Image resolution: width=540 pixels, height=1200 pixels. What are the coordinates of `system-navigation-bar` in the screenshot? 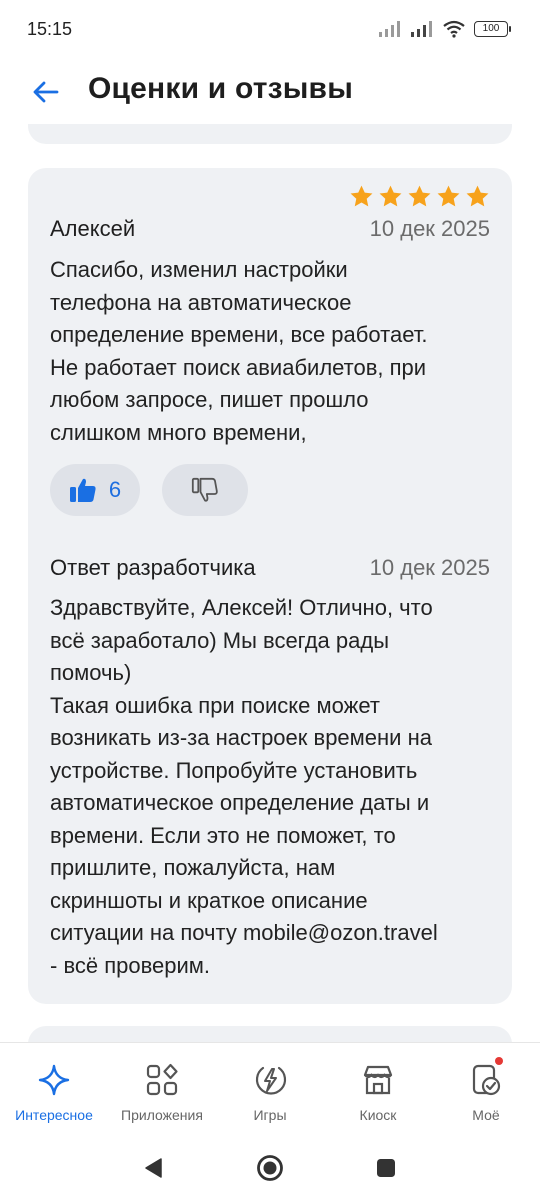 It's located at (270, 1166).